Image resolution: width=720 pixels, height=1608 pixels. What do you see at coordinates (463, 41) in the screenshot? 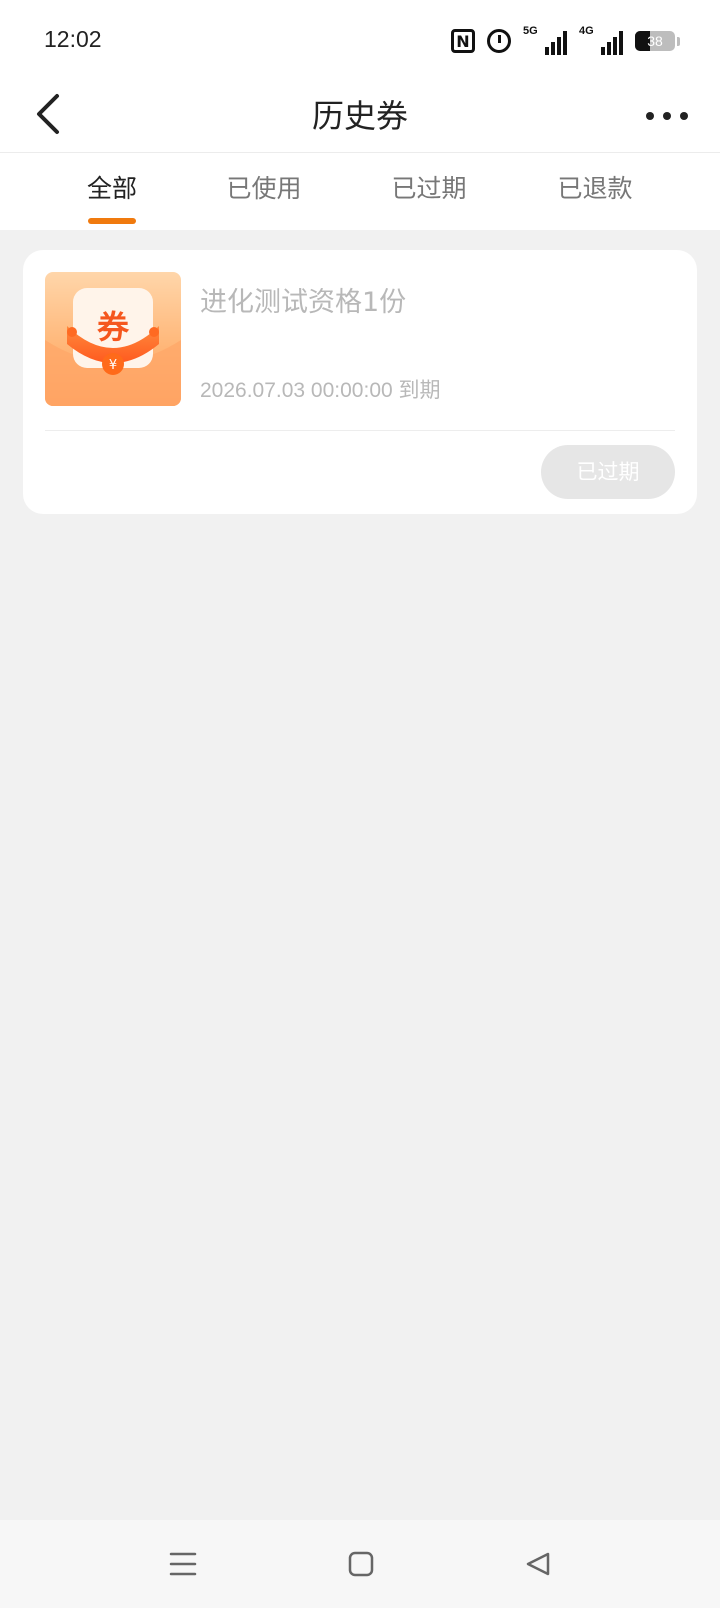
I see `nfc-icon: N` at bounding box center [463, 41].